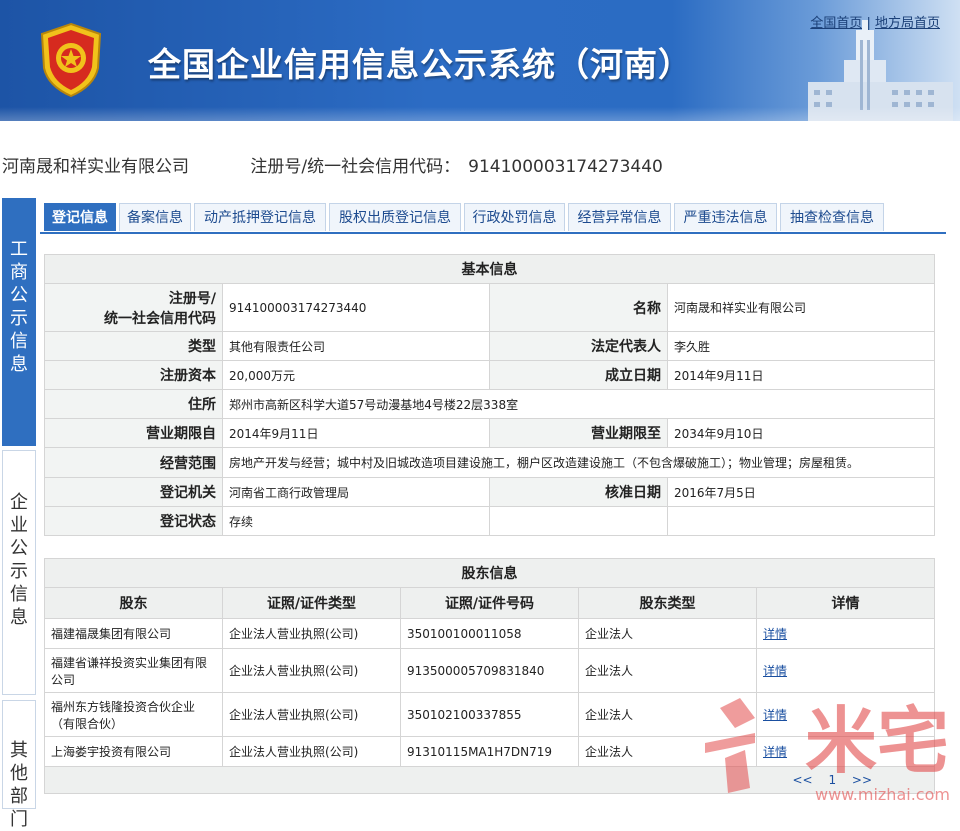  Describe the element at coordinates (133, 375) in the screenshot. I see `capital-field-label: 注册资本` at that location.